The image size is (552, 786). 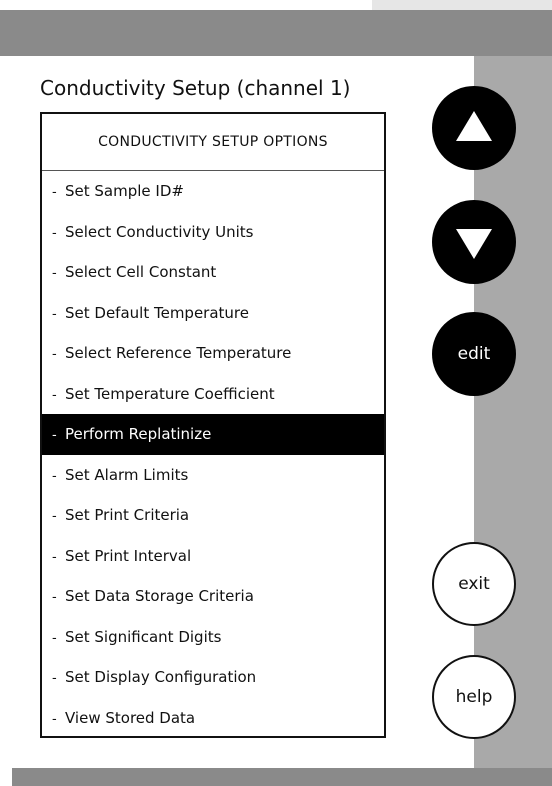 I want to click on menu-item: - View Stored Data, so click(x=213, y=718).